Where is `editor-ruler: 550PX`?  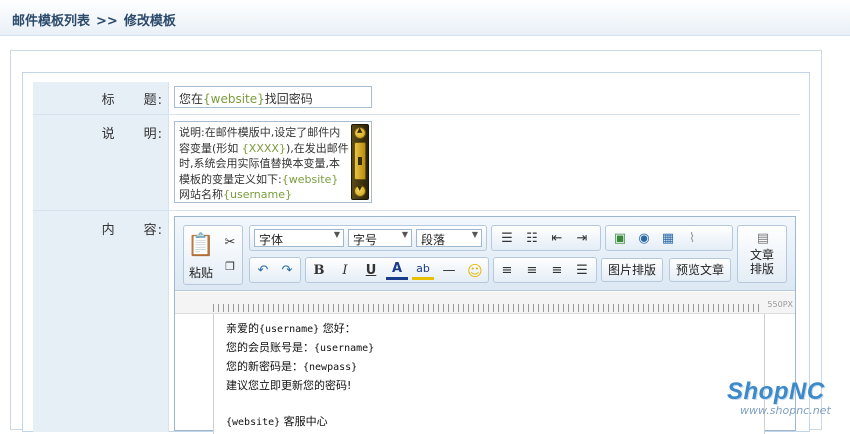 editor-ruler: 550PX is located at coordinates (485, 303).